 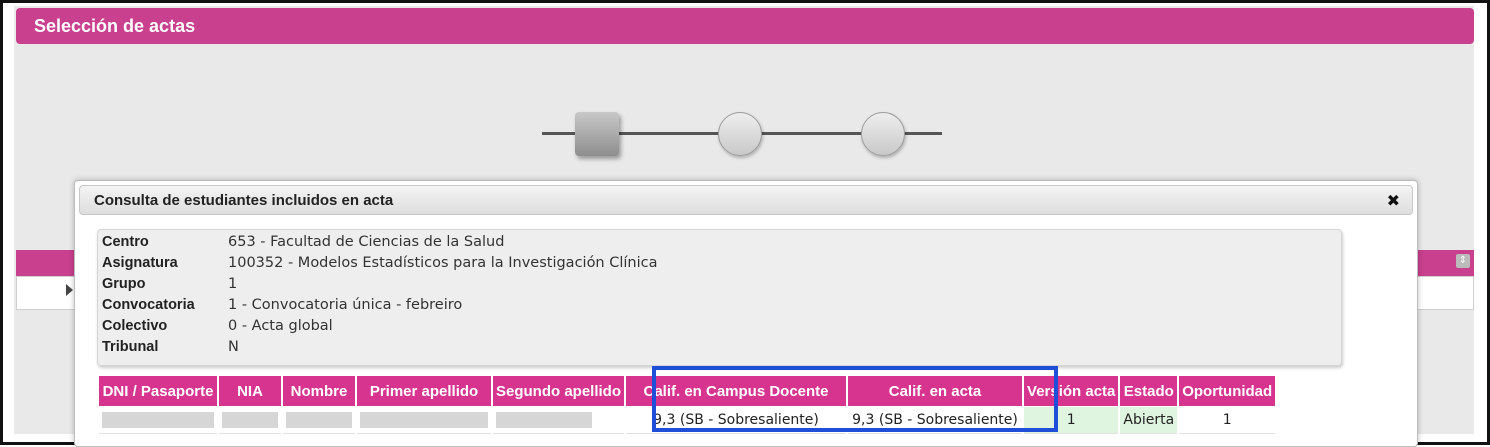 What do you see at coordinates (1149, 391) in the screenshot?
I see `col-header-estado: Estado` at bounding box center [1149, 391].